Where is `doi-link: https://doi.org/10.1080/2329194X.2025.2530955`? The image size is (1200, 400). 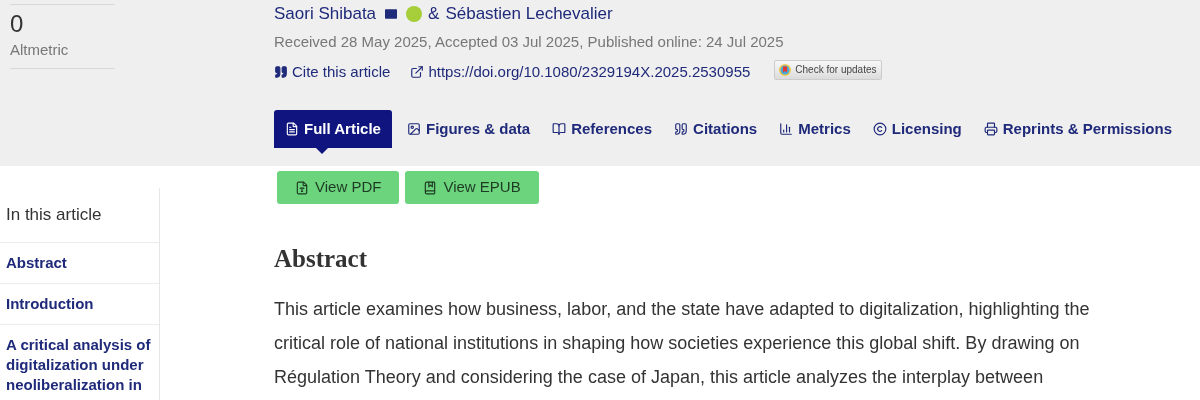 doi-link: https://doi.org/10.1080/2329194X.2025.2530955 is located at coordinates (580, 71).